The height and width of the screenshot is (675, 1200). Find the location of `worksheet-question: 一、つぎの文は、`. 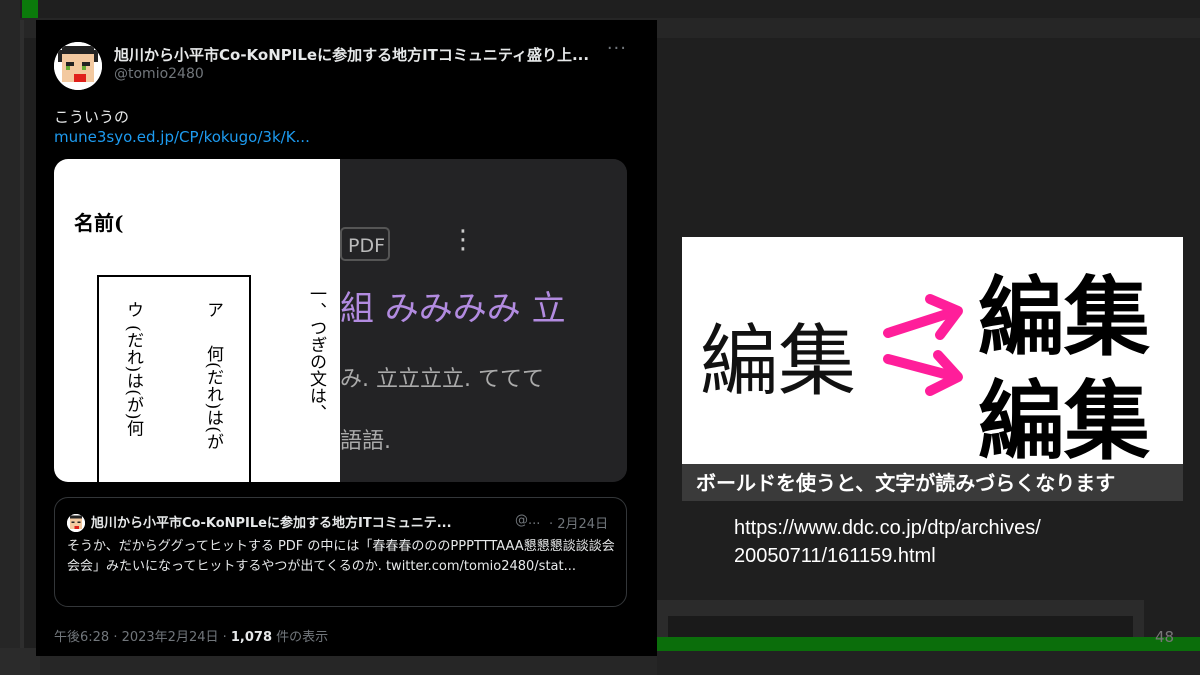

worksheet-question: 一、つぎの文は、 is located at coordinates (316, 353).